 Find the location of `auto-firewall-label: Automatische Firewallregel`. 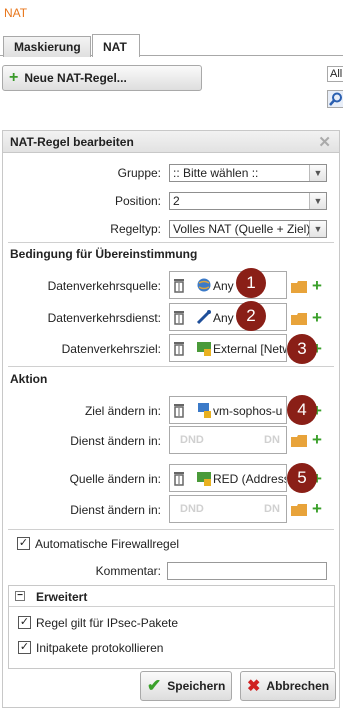

auto-firewall-label: Automatische Firewallregel is located at coordinates (107, 544).